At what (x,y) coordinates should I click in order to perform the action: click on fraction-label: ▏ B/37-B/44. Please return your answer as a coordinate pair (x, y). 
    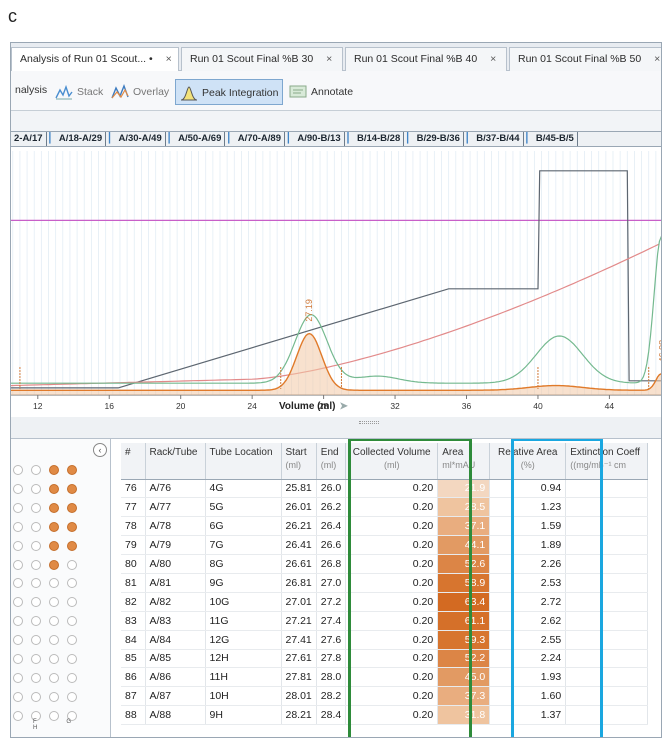
    Looking at the image, I should click on (494, 139).